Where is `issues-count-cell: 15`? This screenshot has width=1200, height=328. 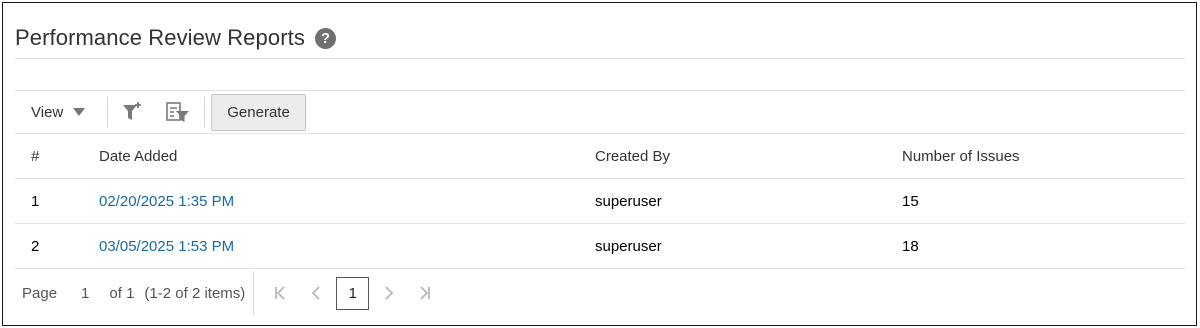
issues-count-cell: 15 is located at coordinates (910, 201).